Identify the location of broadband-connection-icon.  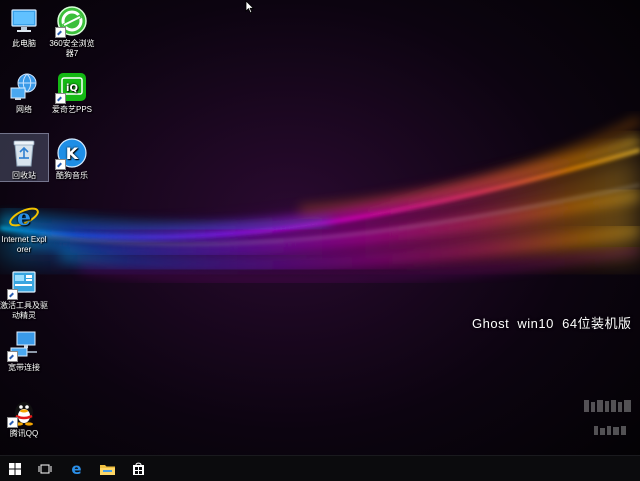
(24, 345).